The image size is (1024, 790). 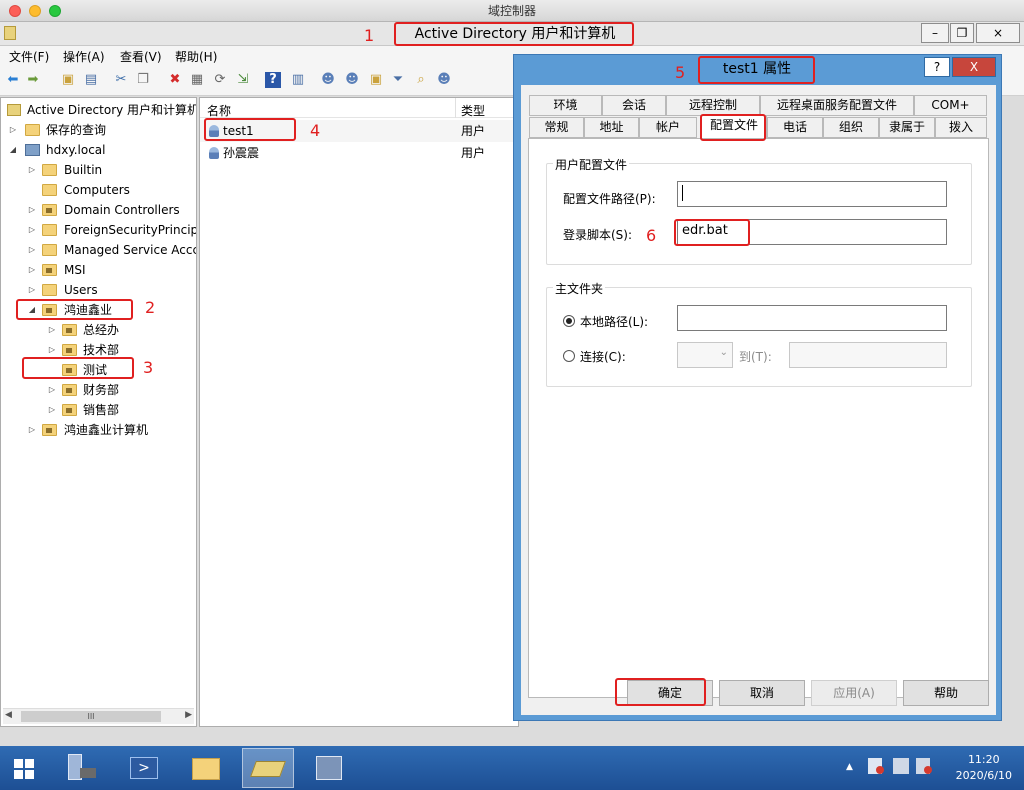 I want to click on tab-sessions: 会话, so click(x=634, y=105).